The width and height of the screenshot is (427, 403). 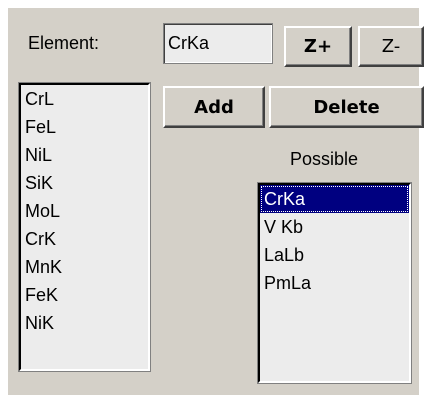 What do you see at coordinates (84, 267) in the screenshot?
I see `element-list-item: MnK` at bounding box center [84, 267].